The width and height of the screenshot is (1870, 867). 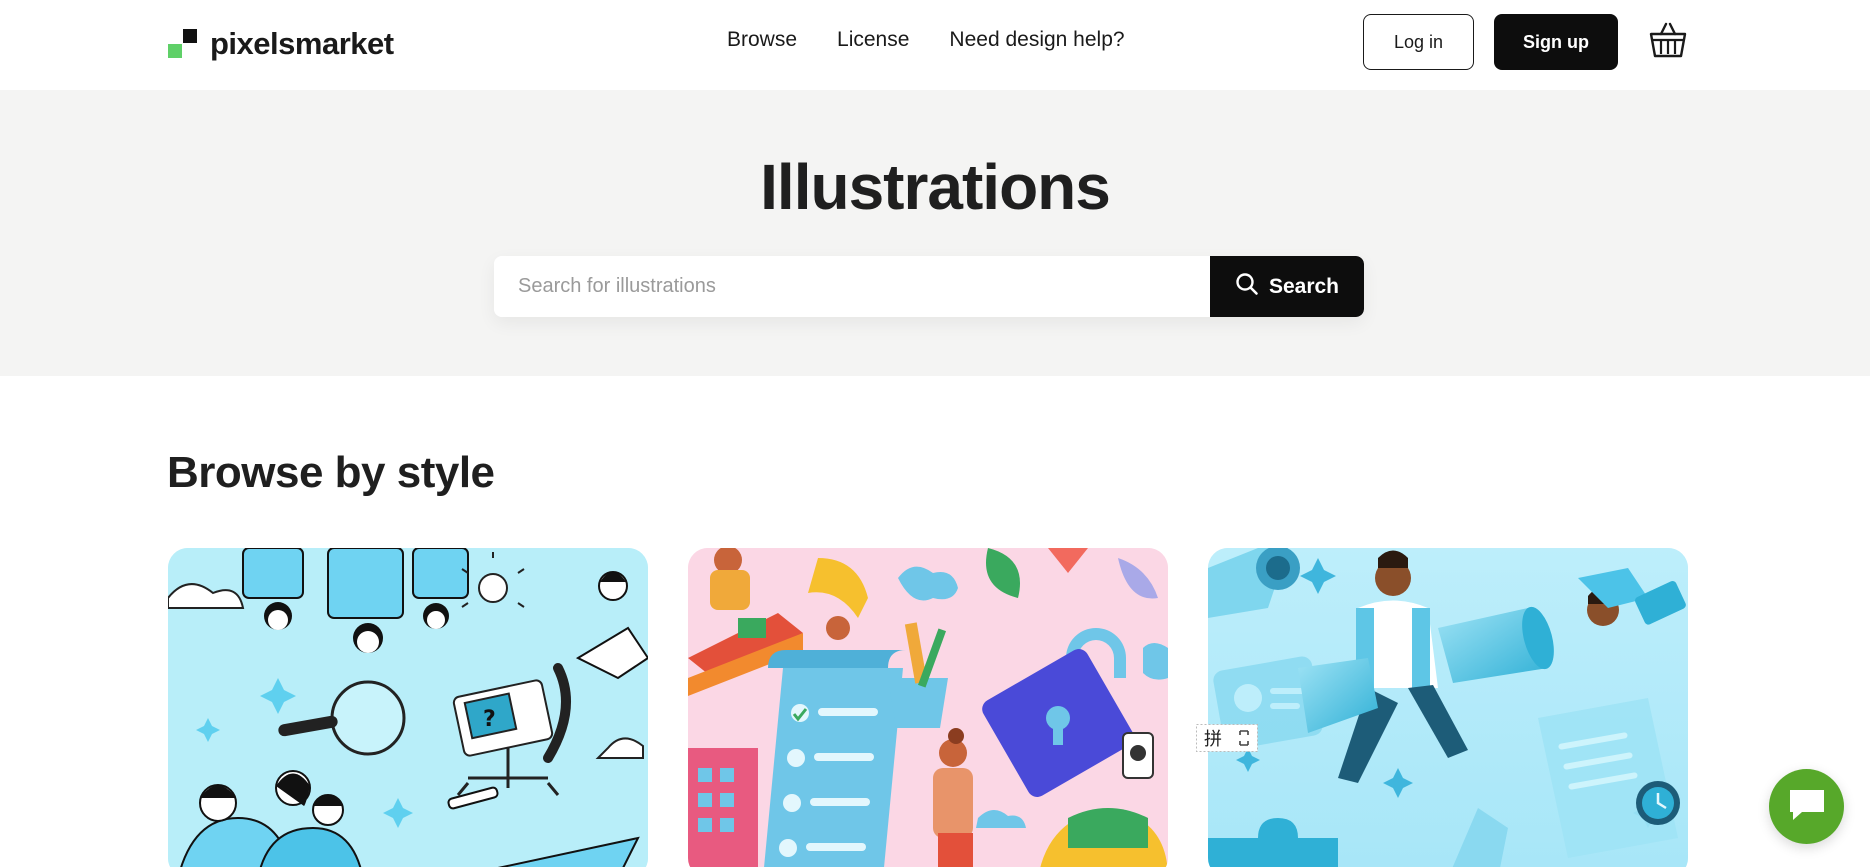 I want to click on ime-toolbar: 拼, so click(x=1227, y=738).